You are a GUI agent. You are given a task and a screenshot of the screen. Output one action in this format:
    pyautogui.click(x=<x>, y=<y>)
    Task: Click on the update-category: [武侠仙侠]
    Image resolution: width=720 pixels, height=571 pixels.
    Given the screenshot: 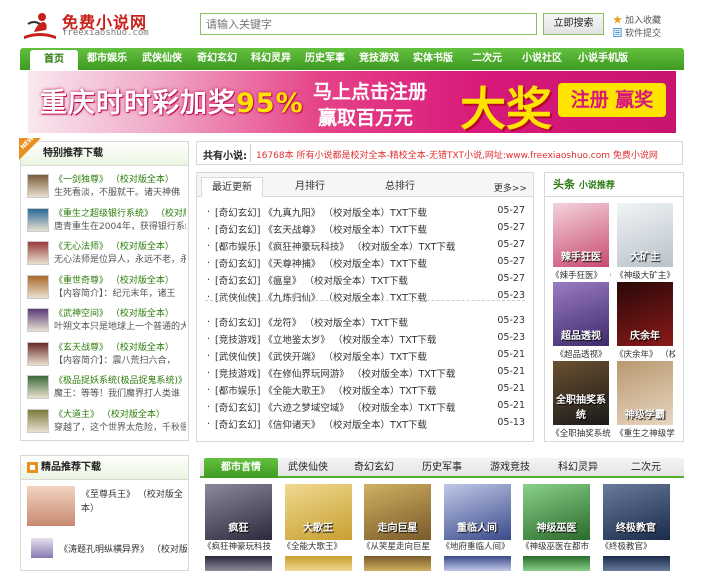 What is the action you would take?
    pyautogui.click(x=237, y=298)
    